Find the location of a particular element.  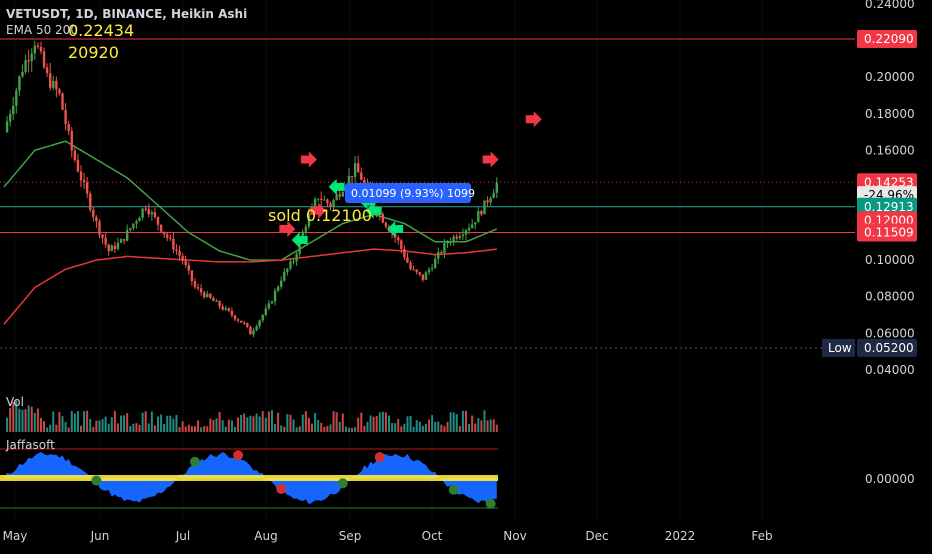

oscillator-label: Jaffasoft is located at coordinates (30, 445).